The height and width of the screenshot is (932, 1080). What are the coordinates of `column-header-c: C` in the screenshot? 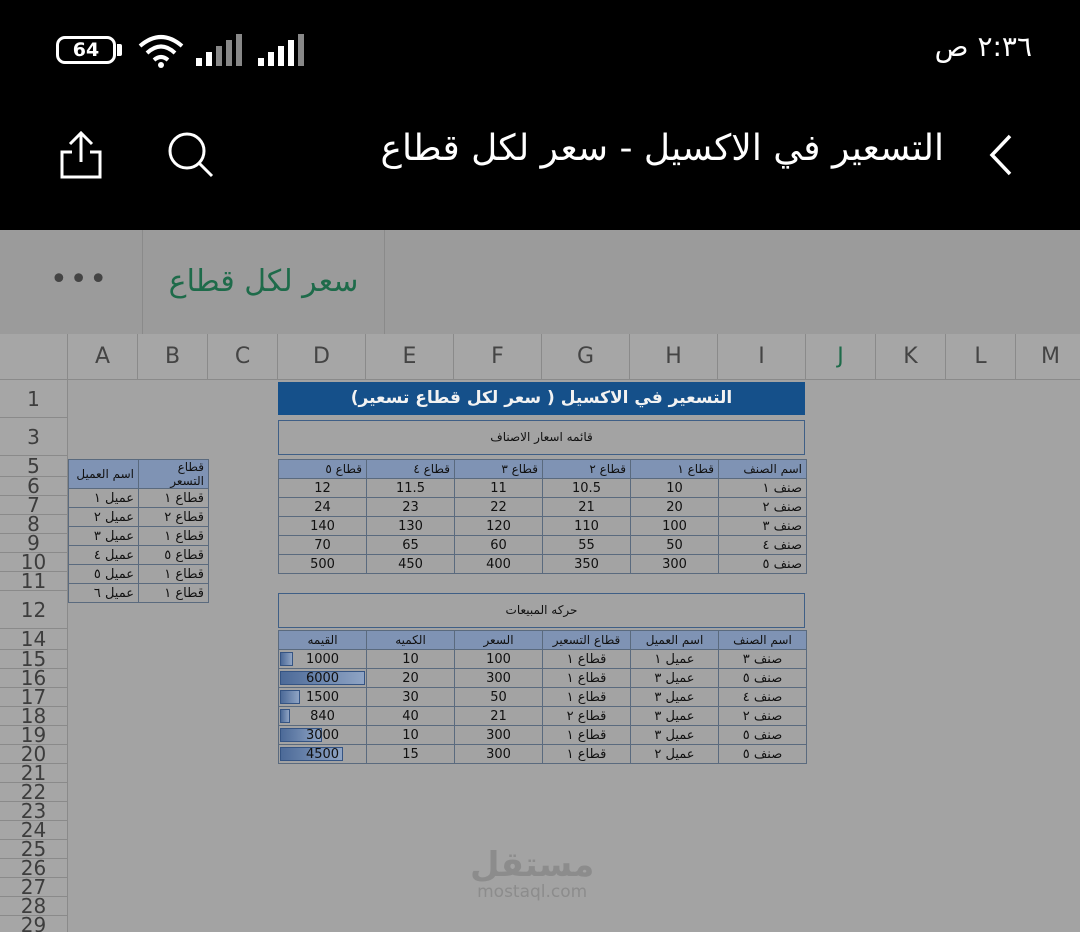 It's located at (243, 357).